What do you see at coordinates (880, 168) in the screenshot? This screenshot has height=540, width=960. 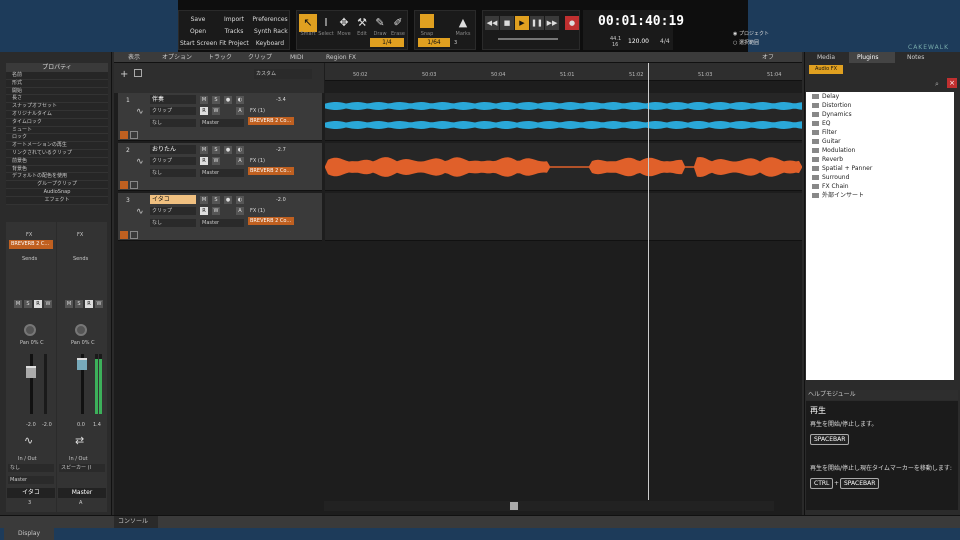 I see `plugin-folder: Spatial + Panner` at bounding box center [880, 168].